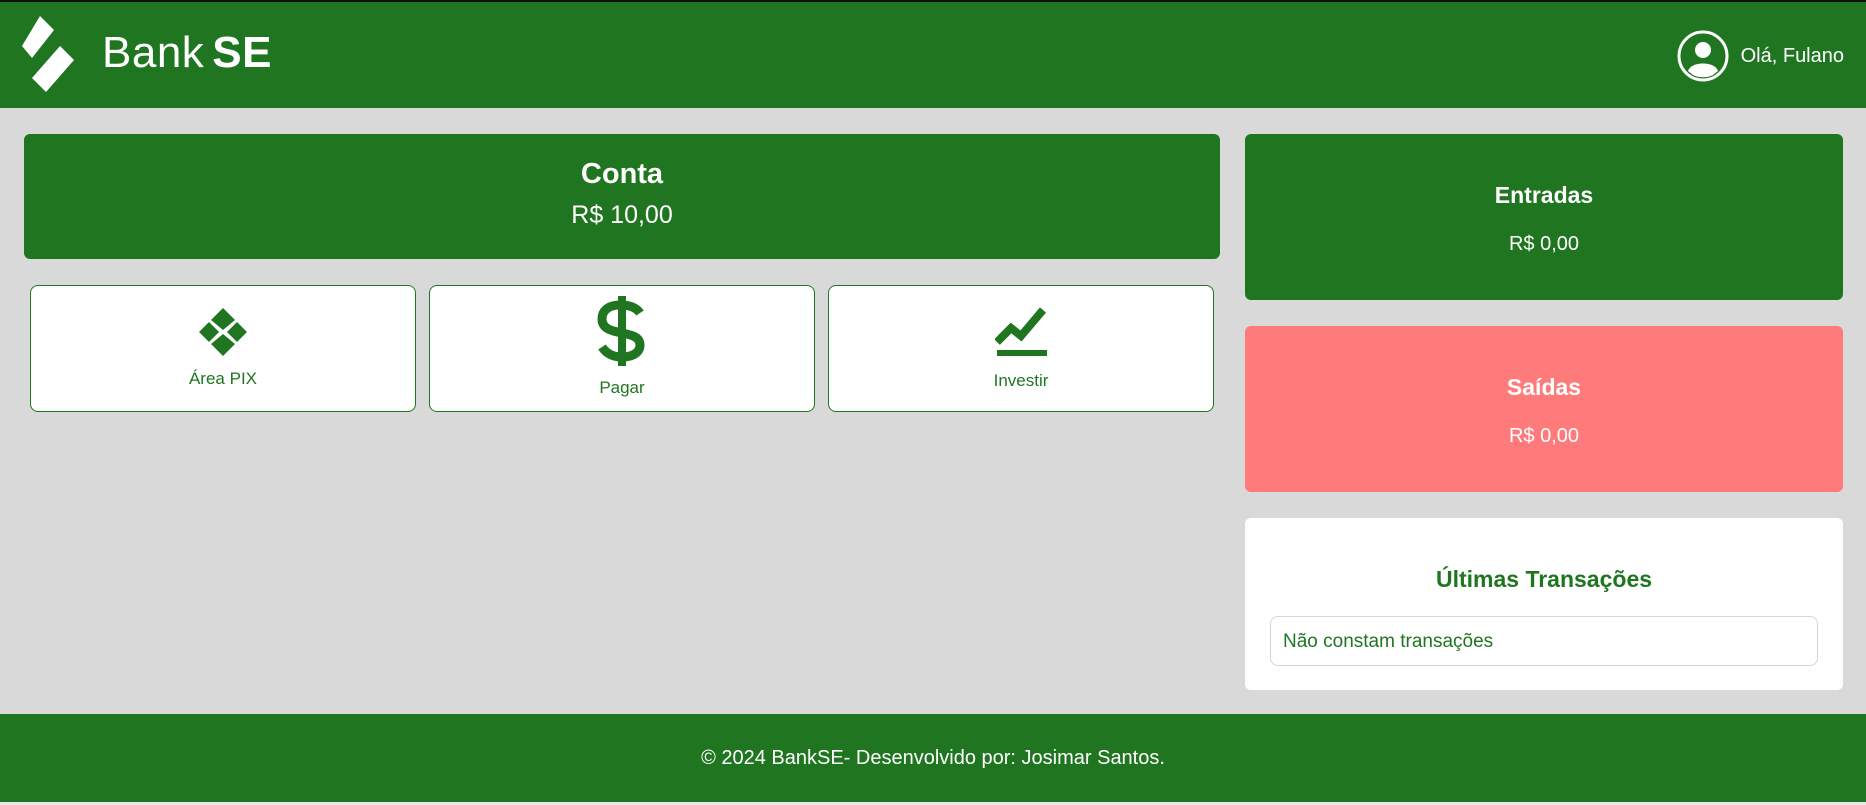  What do you see at coordinates (1544, 217) in the screenshot?
I see `income-card: Entradas R$ 0,00` at bounding box center [1544, 217].